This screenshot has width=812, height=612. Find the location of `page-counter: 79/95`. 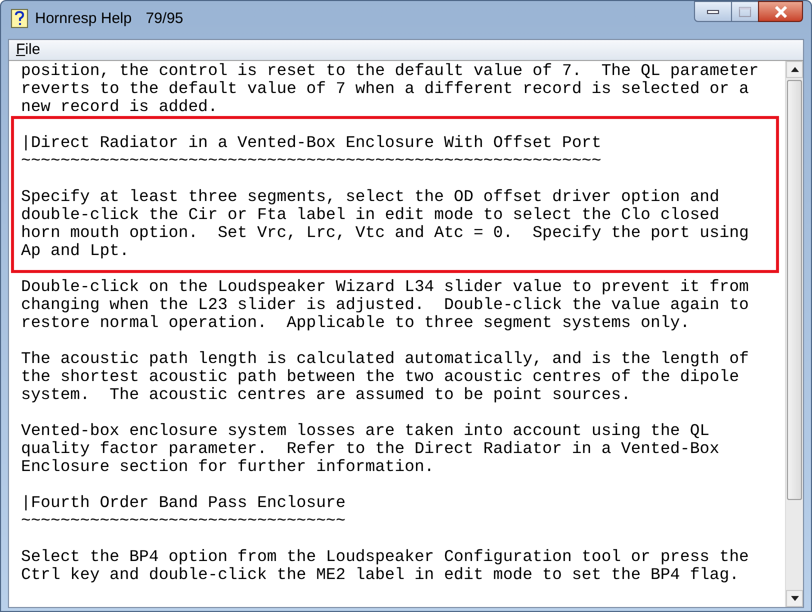

page-counter: 79/95 is located at coordinates (165, 19).